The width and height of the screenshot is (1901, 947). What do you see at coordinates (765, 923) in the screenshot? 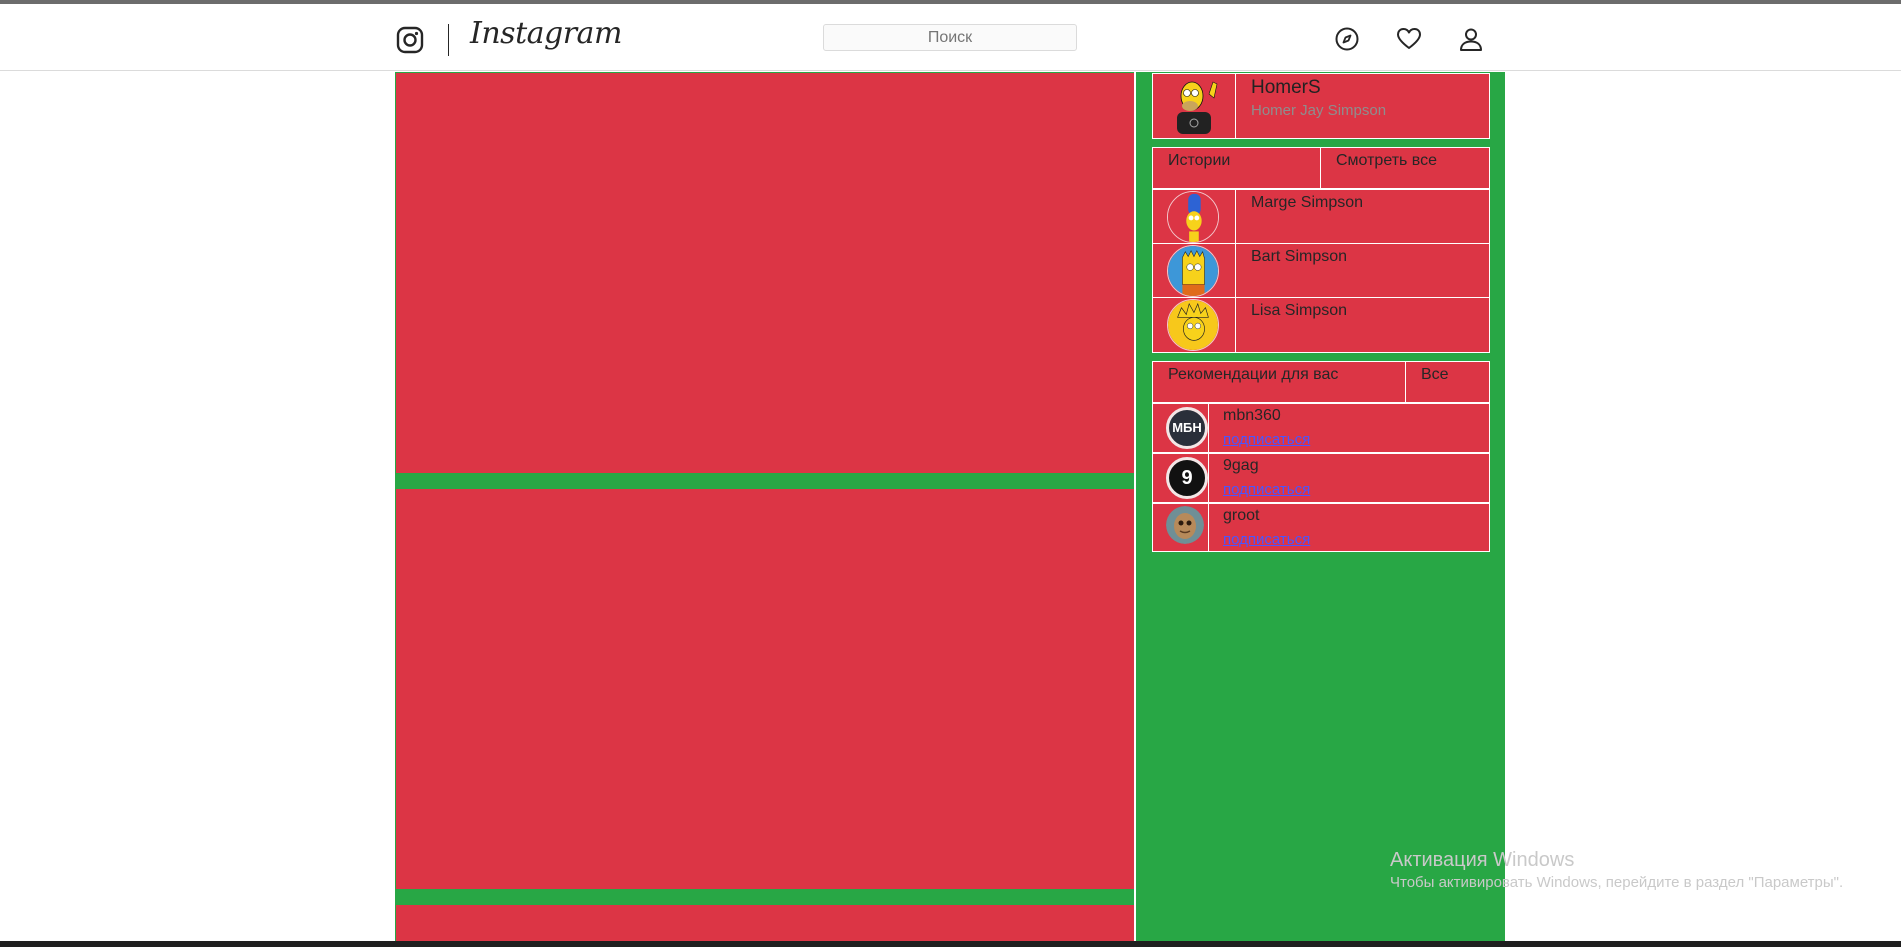
I see `feed-post` at bounding box center [765, 923].